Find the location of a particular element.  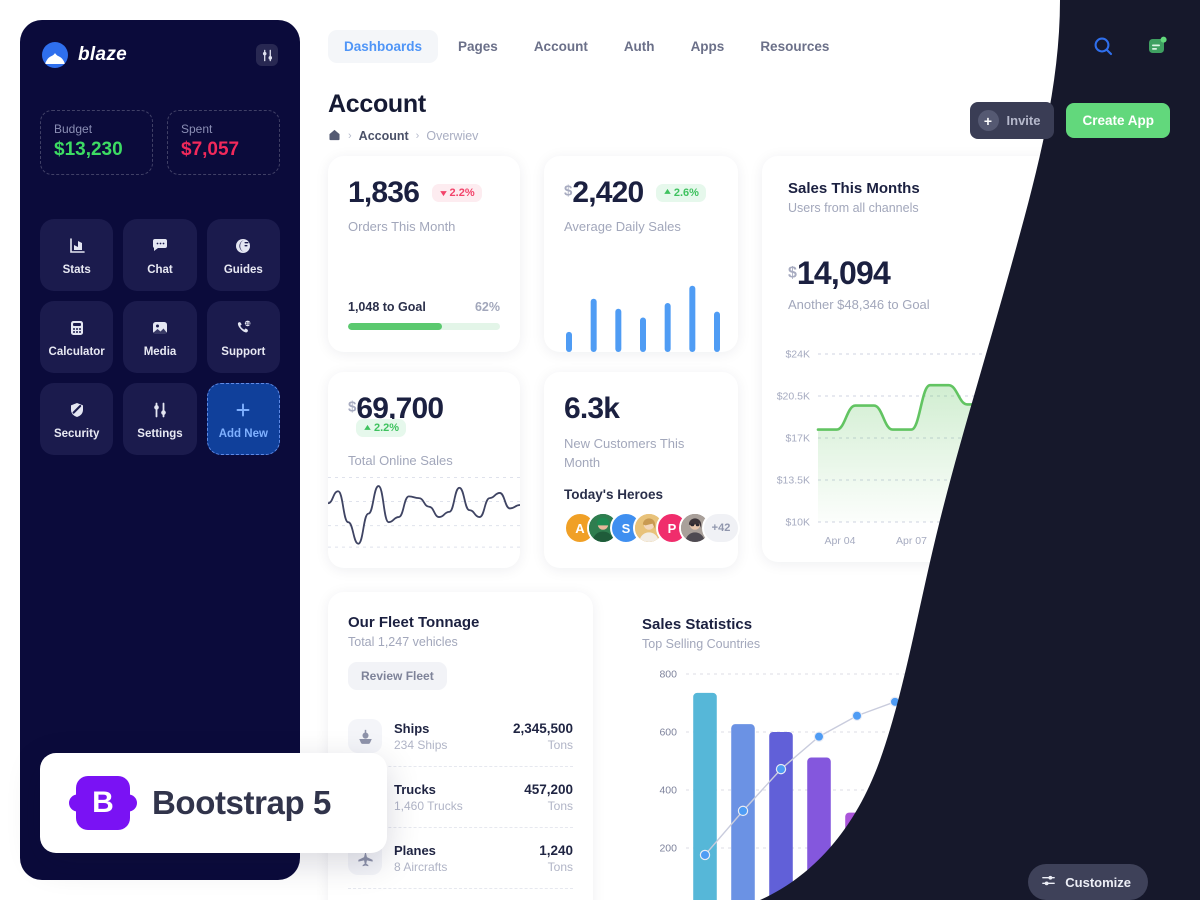

online-delta-badge: 2.2% is located at coordinates (381, 428).